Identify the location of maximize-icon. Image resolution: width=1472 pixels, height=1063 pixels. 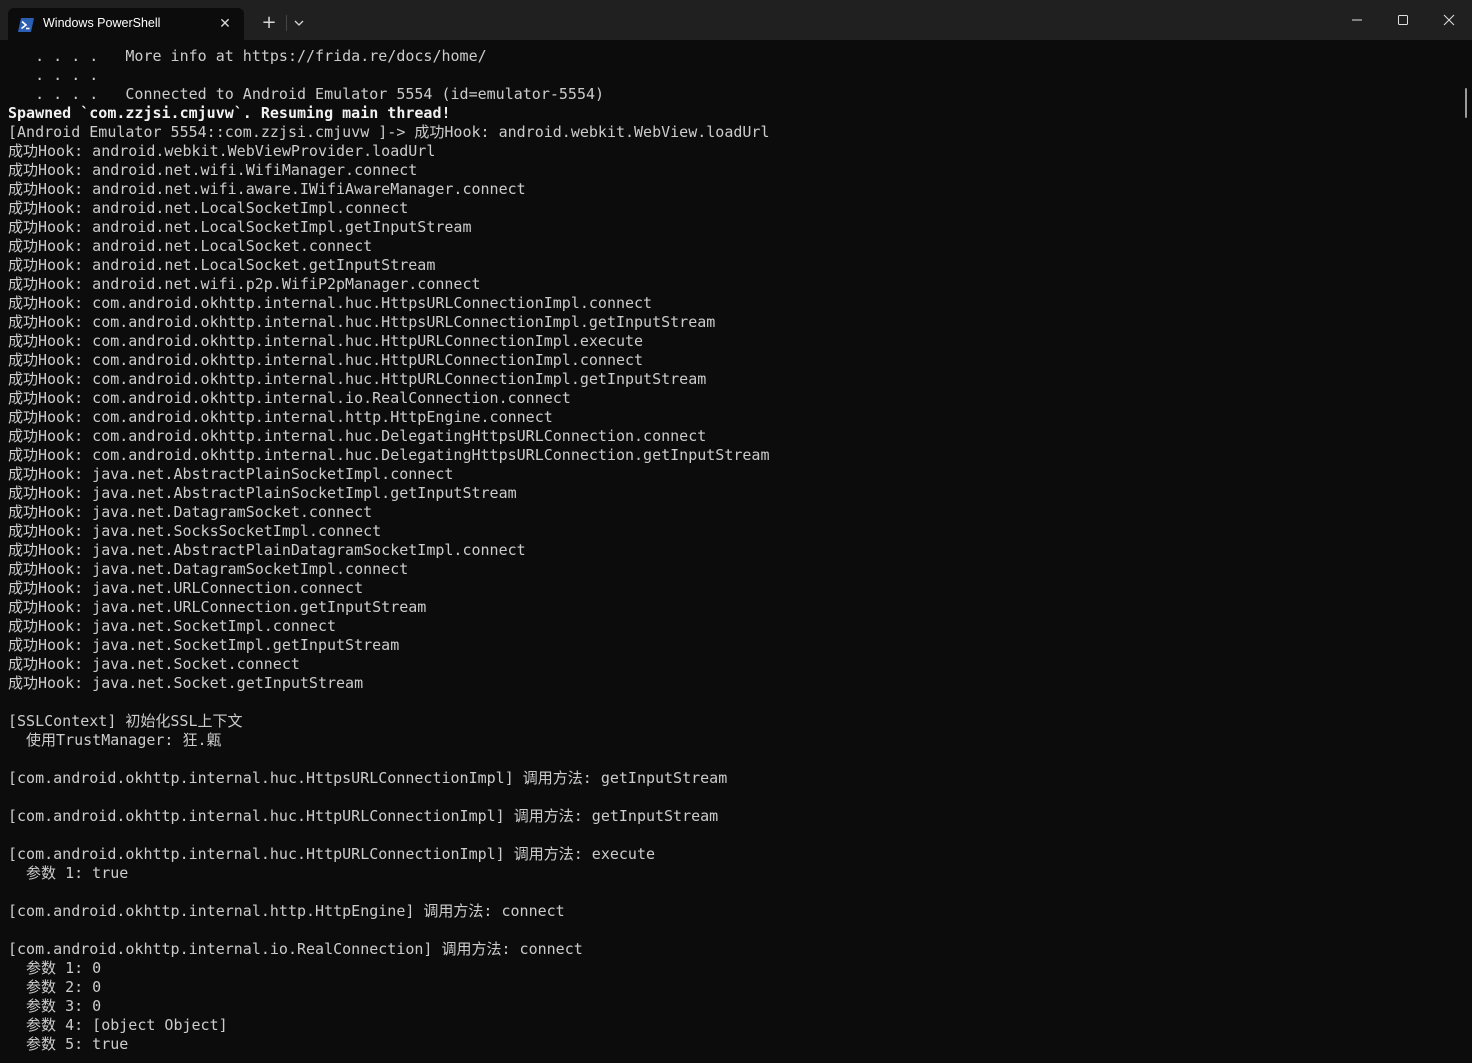
(1403, 20).